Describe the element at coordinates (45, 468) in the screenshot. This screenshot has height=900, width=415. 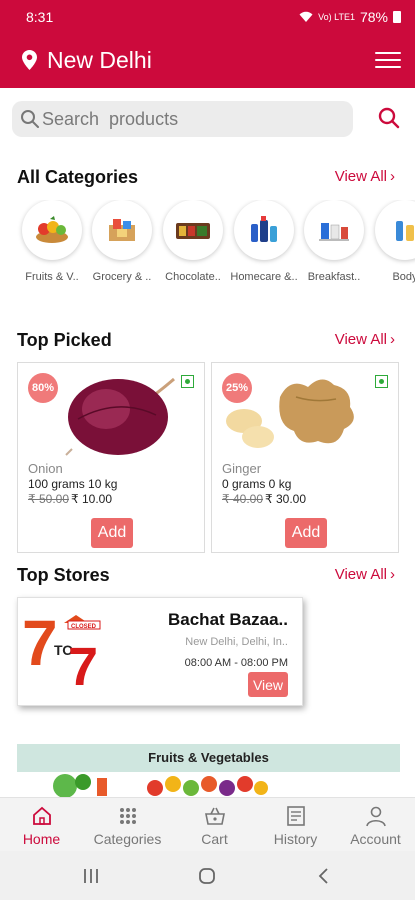
I see `product-name: Onion` at that location.